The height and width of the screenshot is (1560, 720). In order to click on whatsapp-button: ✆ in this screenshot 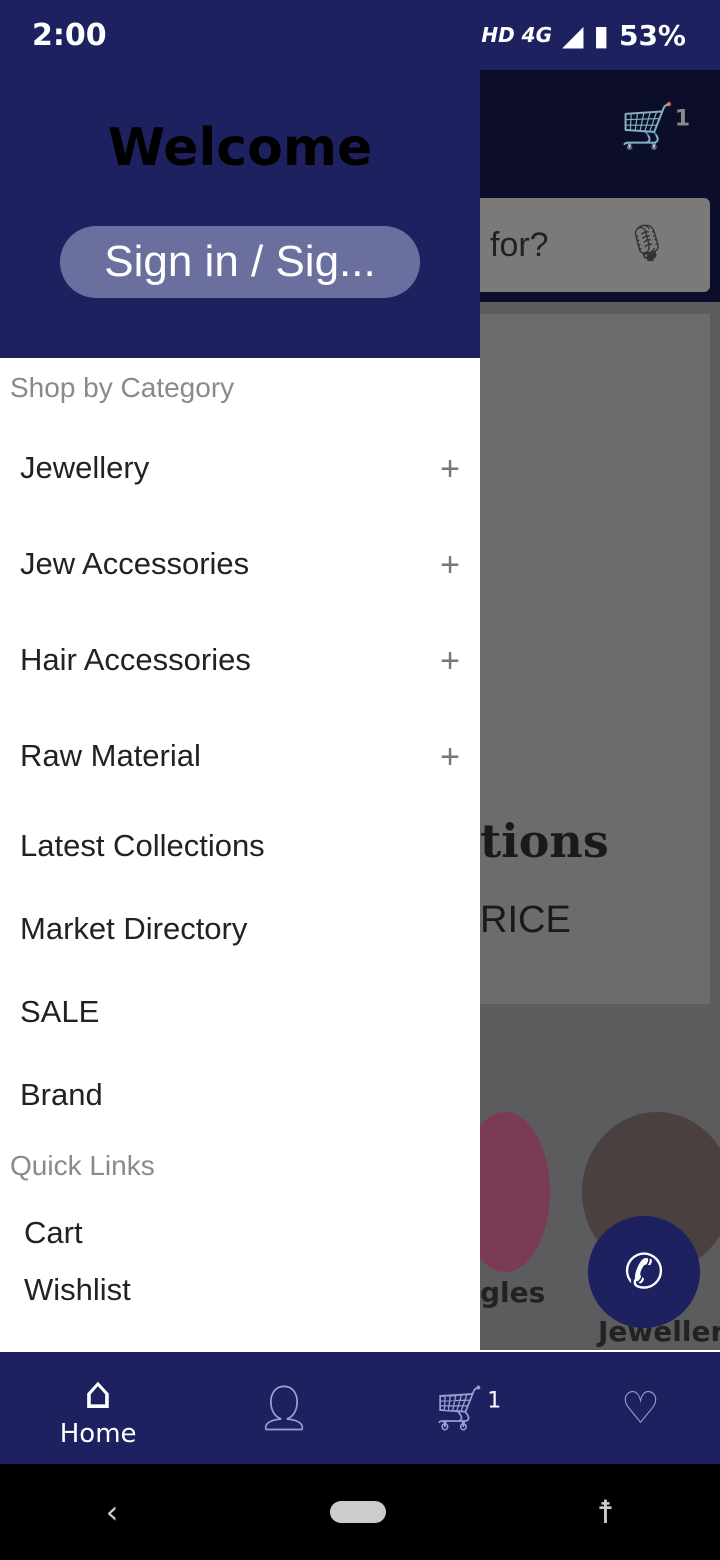, I will do `click(644, 1272)`.